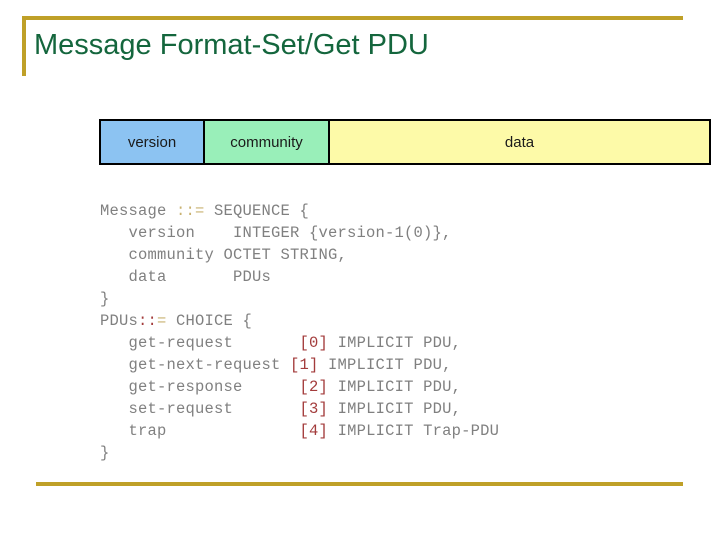 Image resolution: width=720 pixels, height=540 pixels. I want to click on asn1-line-close-choice: }, so click(105, 453).